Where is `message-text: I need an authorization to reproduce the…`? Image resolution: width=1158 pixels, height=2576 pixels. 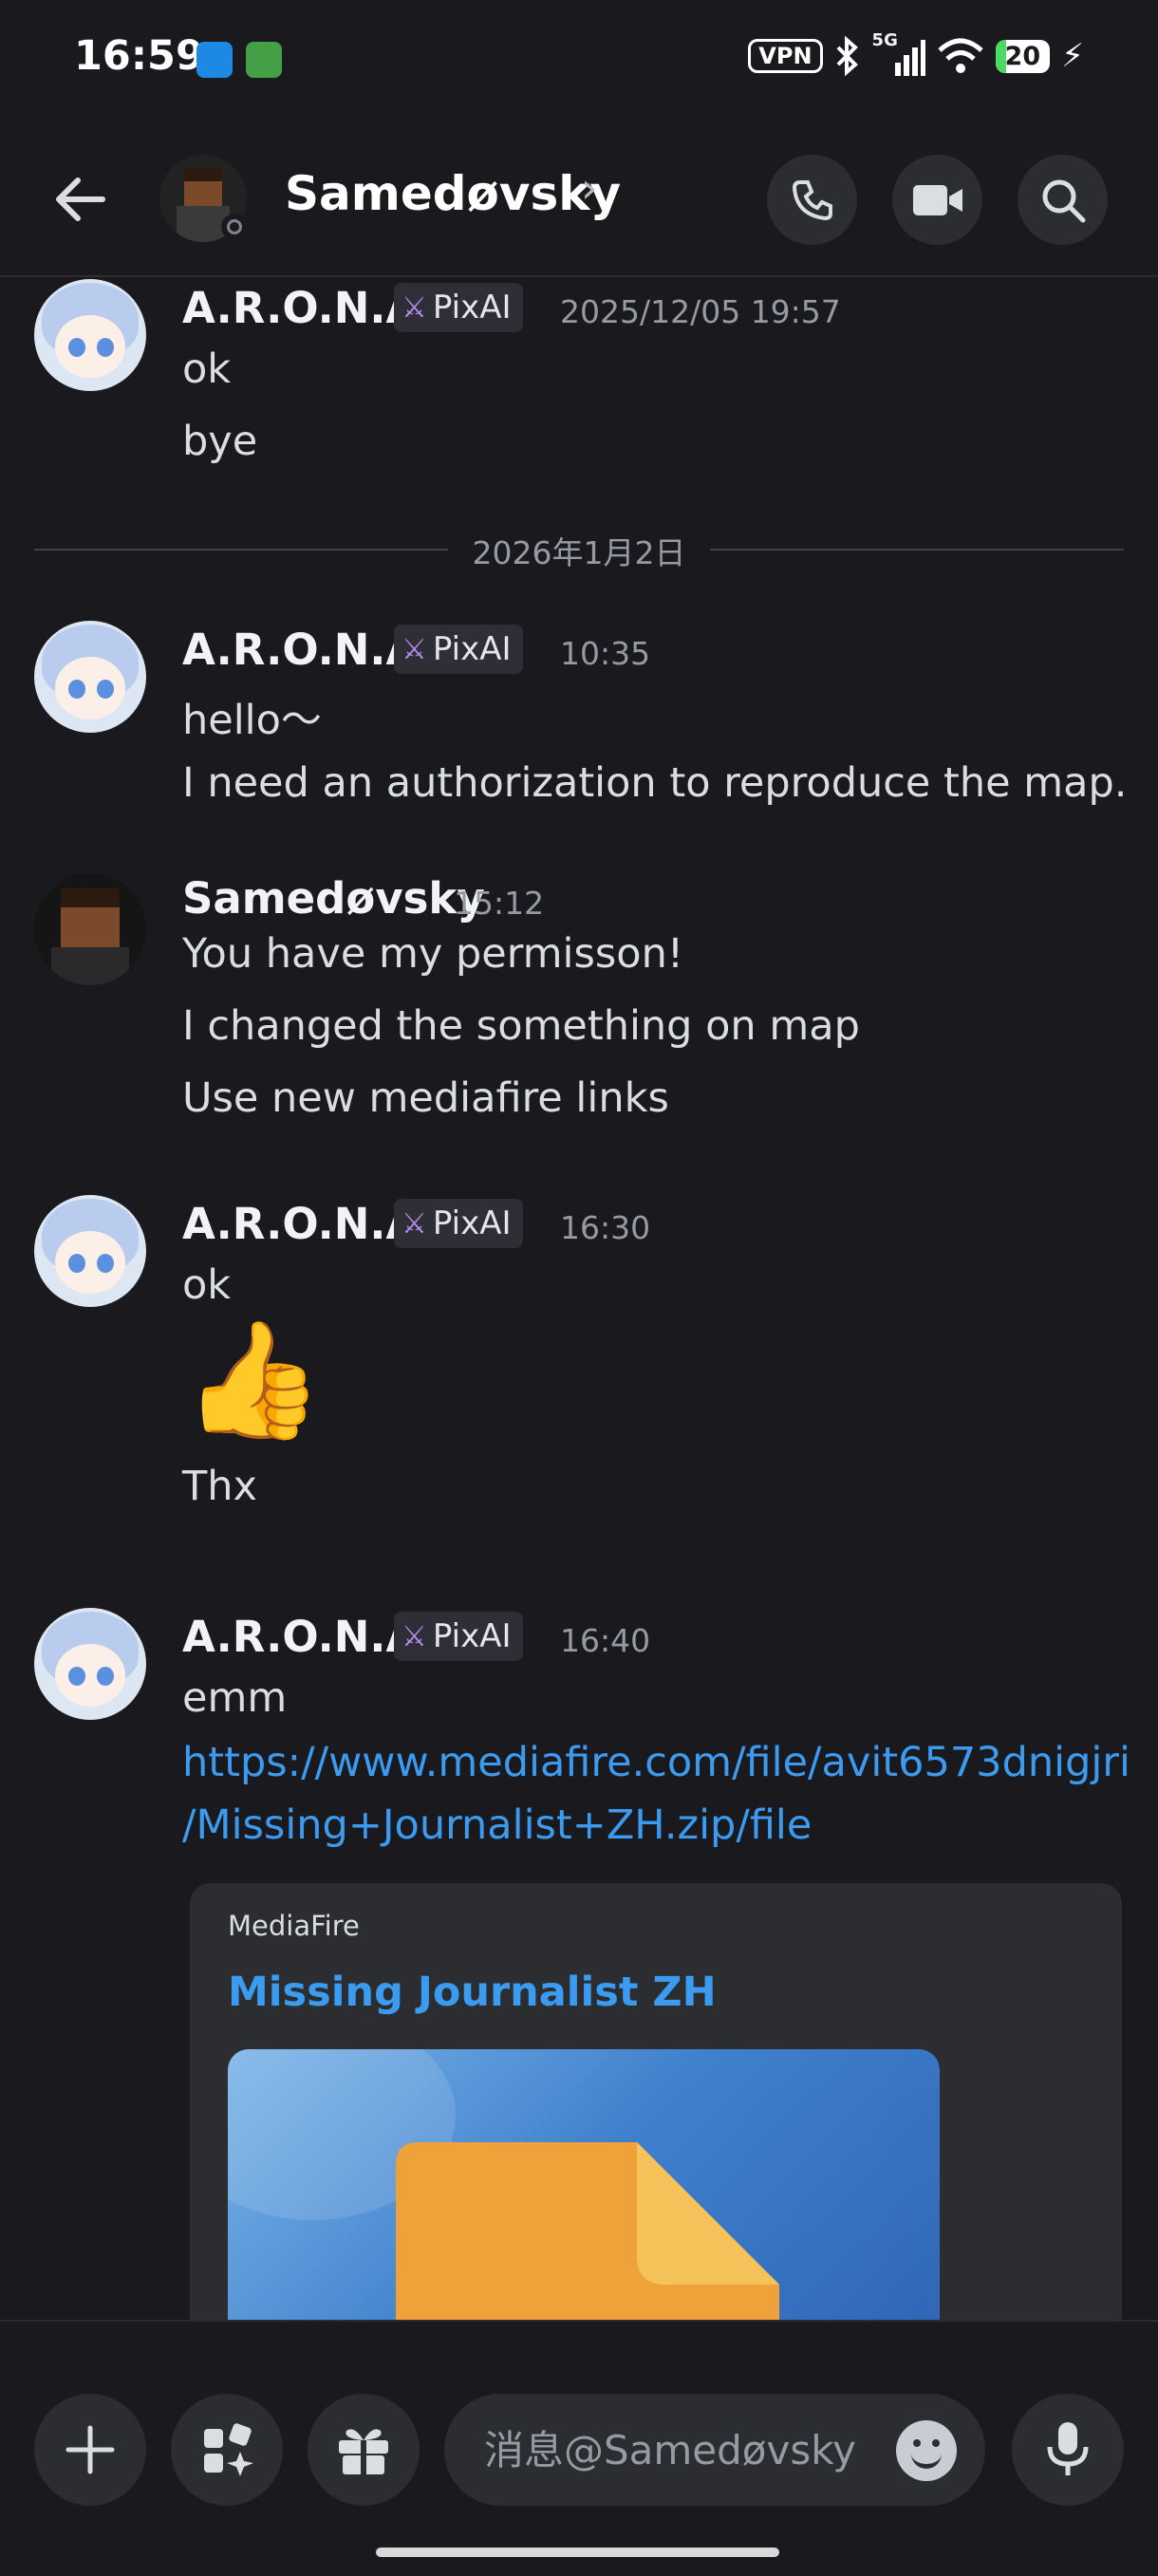
message-text: I need an authorization to reproduce the… is located at coordinates (654, 783).